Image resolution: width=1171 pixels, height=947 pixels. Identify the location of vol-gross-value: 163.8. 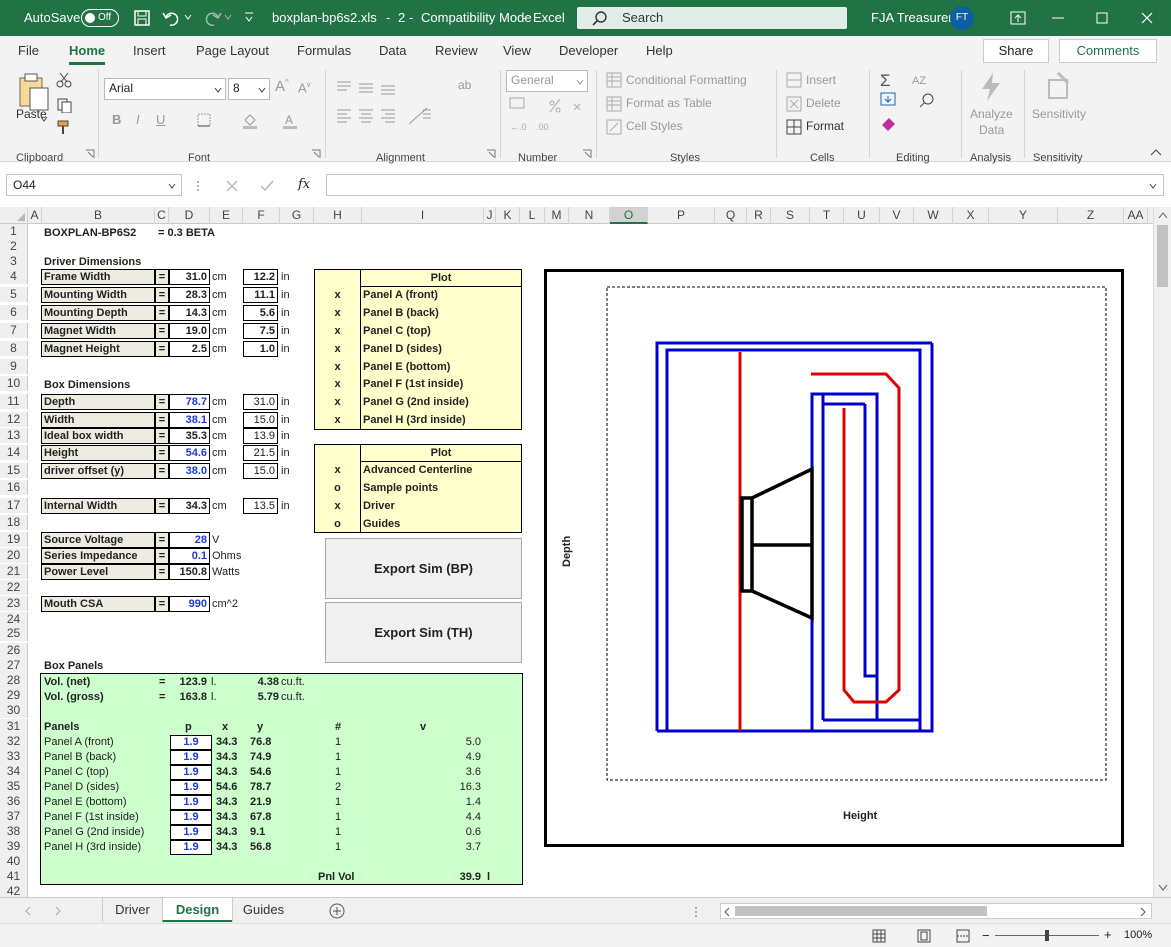
(190, 697).